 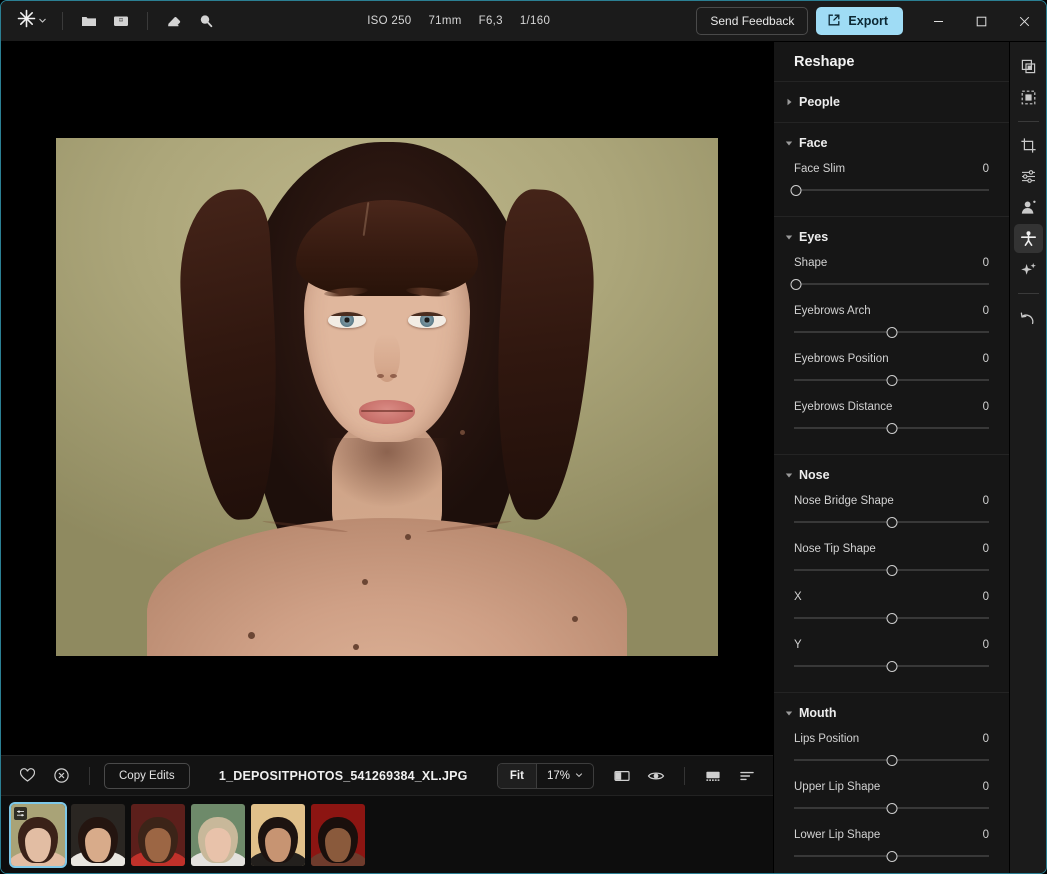 I want to click on slider-label: Eyebrows Distance, so click(x=843, y=407).